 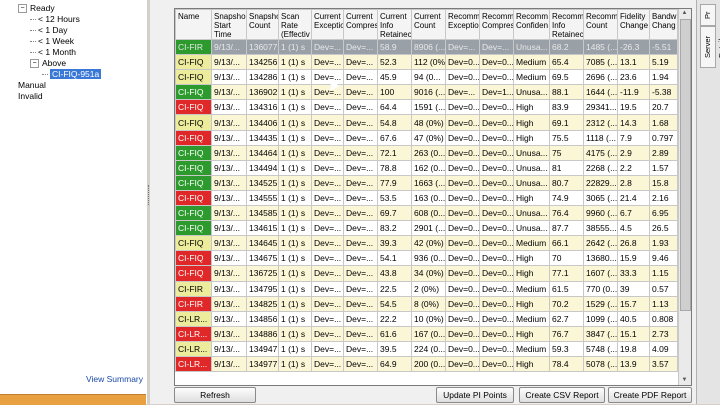 I want to click on table-cell: 1.13, so click(x=663, y=303).